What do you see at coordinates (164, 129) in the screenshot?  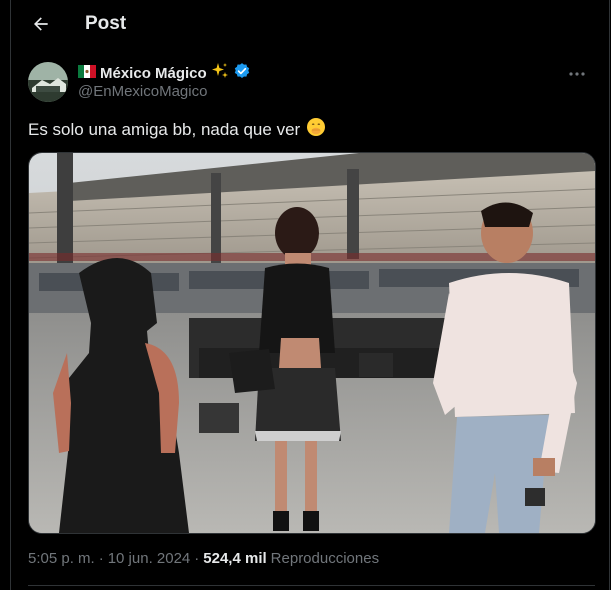 I see `post-text-content: Es solo una amiga bb, nada que ver` at bounding box center [164, 129].